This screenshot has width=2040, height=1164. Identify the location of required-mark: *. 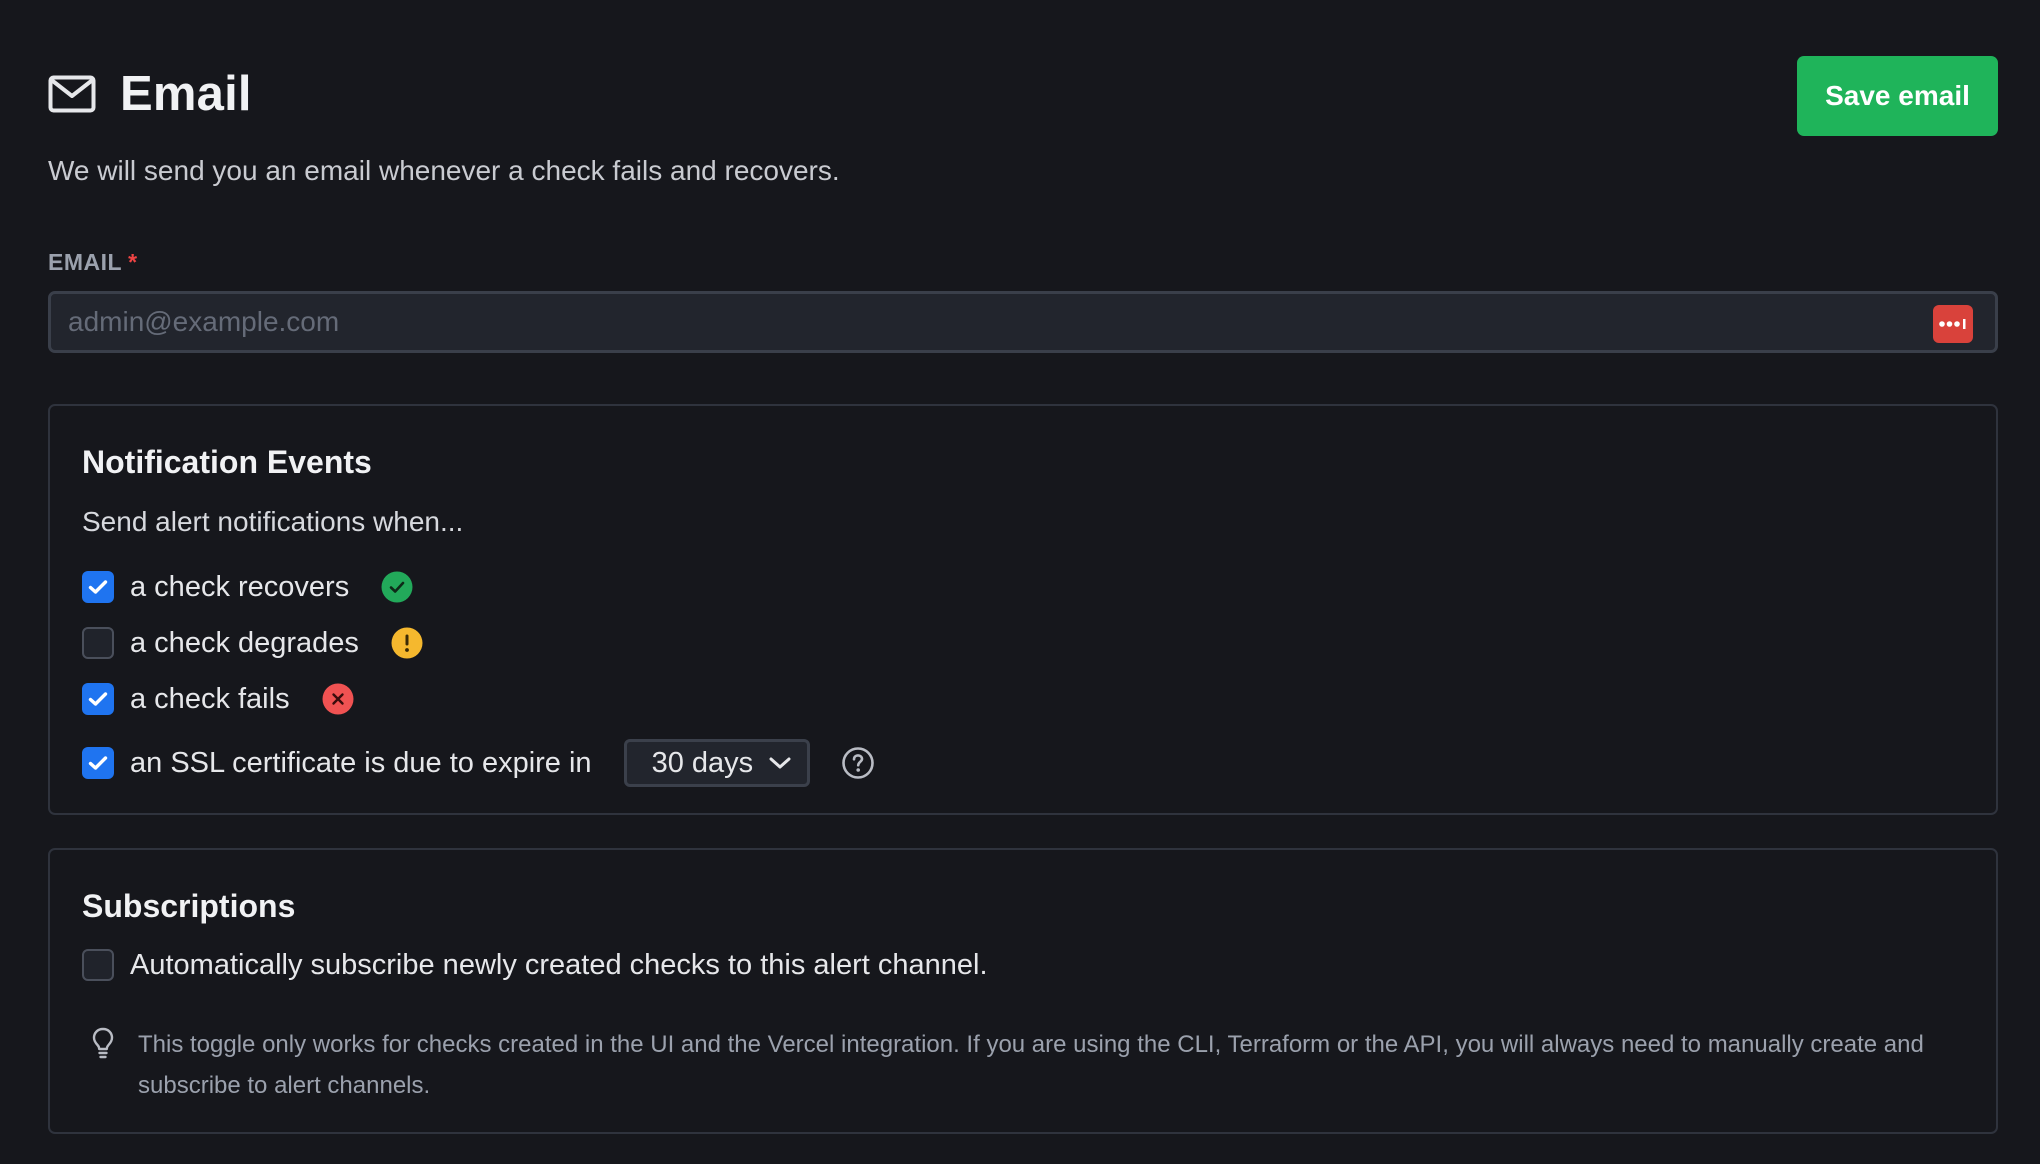
(133, 262).